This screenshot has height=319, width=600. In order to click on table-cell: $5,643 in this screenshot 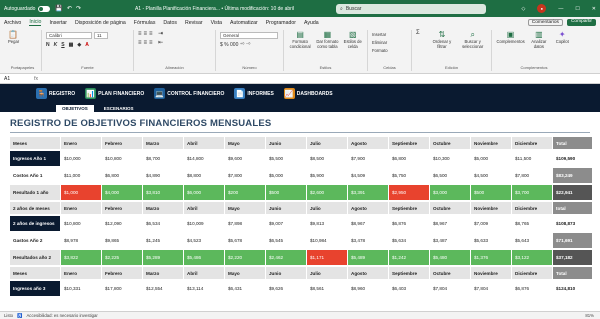, I will do `click(532, 241)`.